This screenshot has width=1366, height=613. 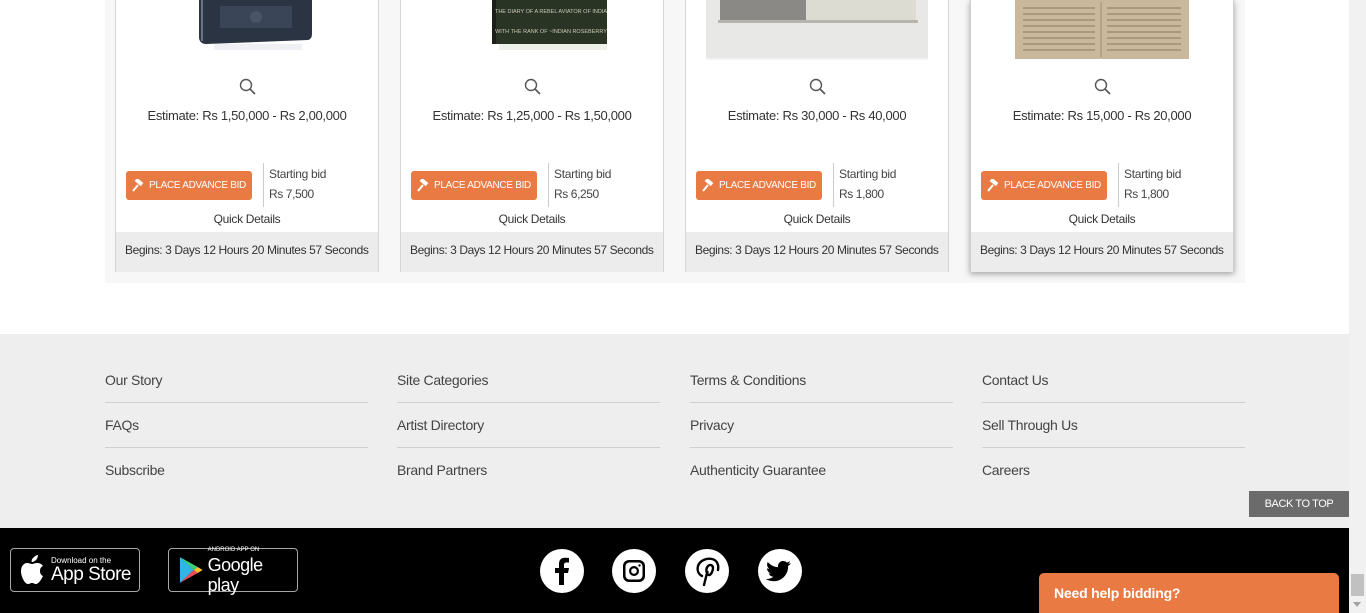 I want to click on footer-link-privacy: Privacy, so click(x=821, y=425).